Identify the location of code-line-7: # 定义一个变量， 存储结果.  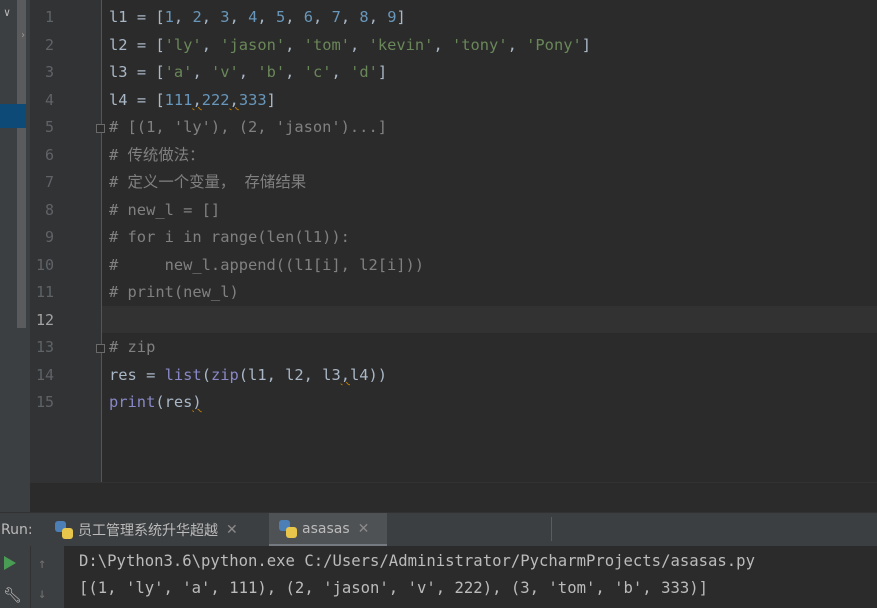
(207, 182).